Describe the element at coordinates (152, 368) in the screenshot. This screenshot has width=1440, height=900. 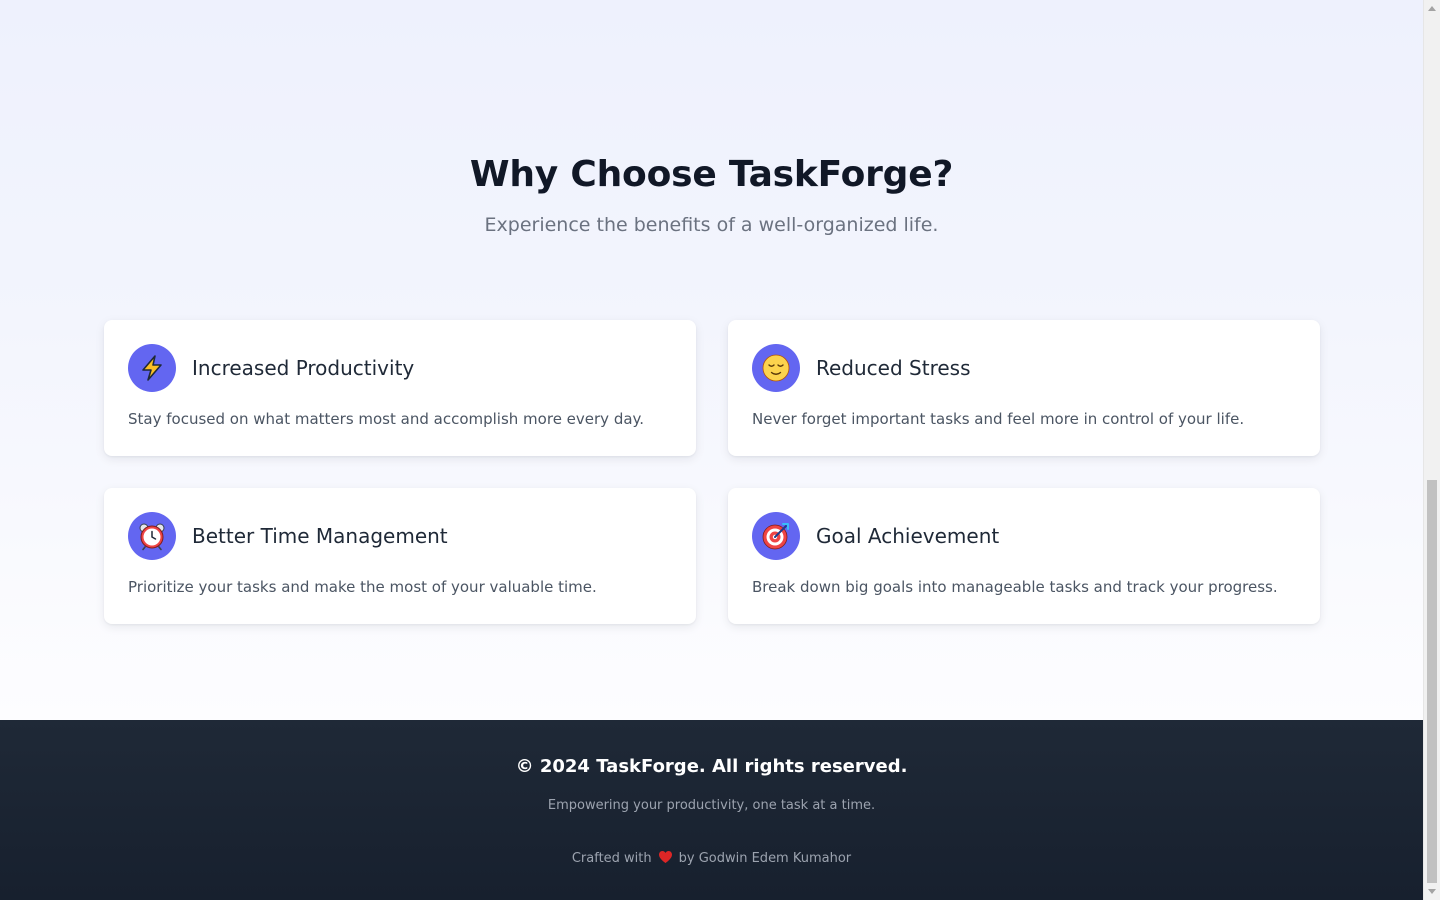
I see `lightning-icon` at that location.